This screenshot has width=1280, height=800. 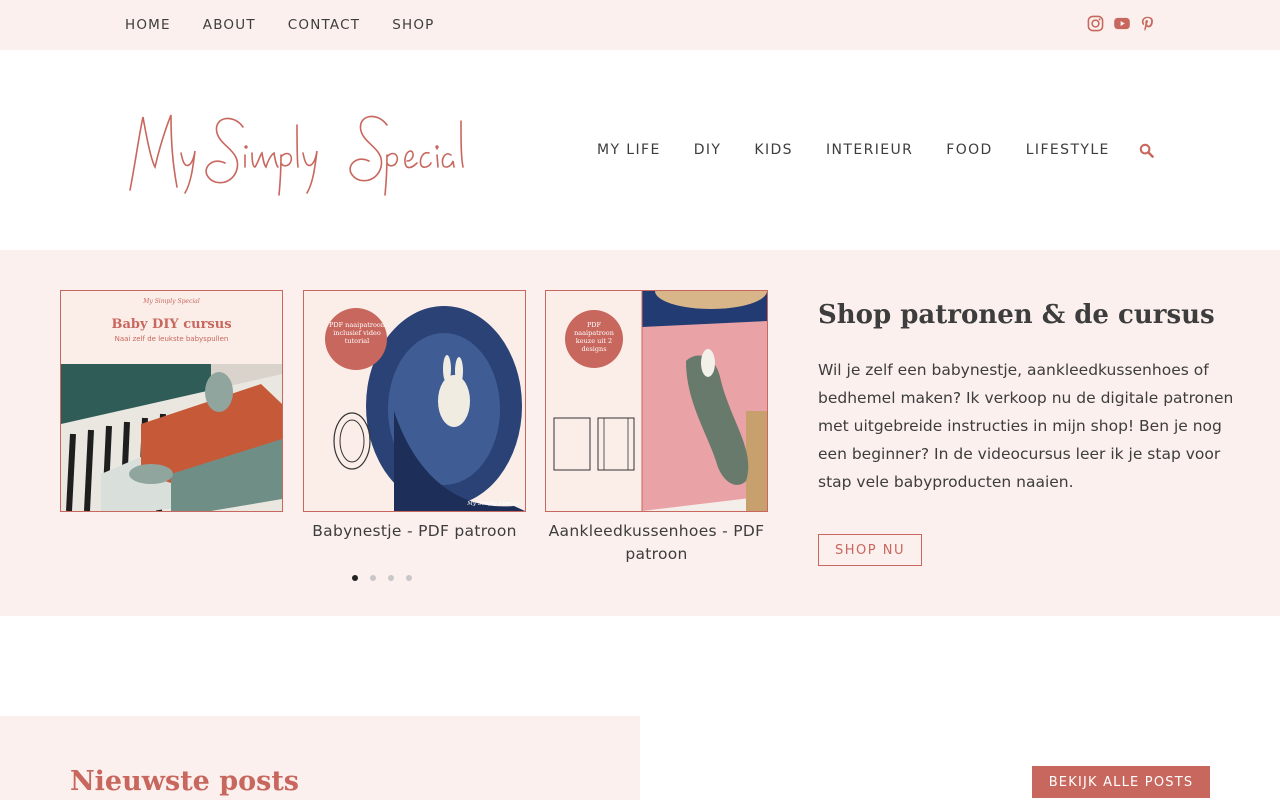 What do you see at coordinates (1147, 23) in the screenshot?
I see `pinterest-icon` at bounding box center [1147, 23].